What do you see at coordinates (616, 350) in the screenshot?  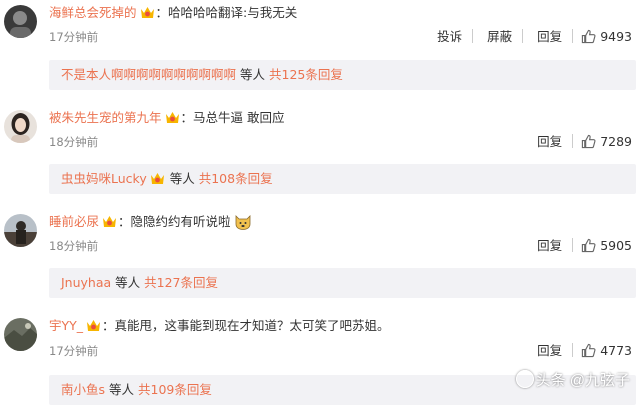 I see `like-count: 4773` at bounding box center [616, 350].